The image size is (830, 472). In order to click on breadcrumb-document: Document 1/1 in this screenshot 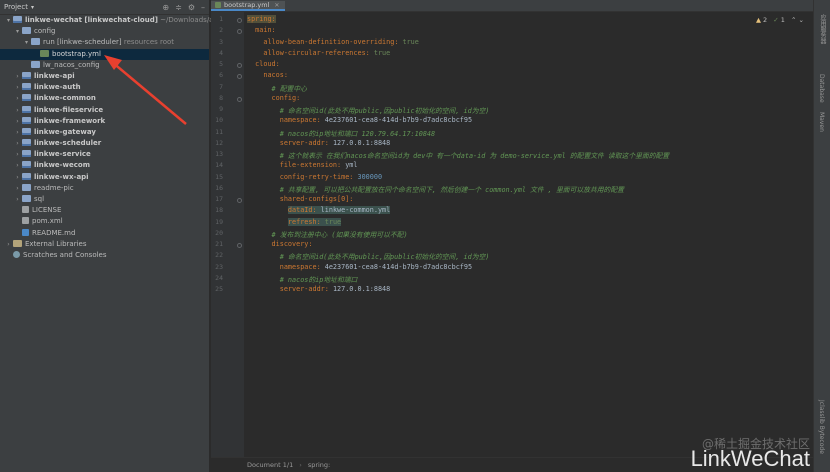, I will do `click(270, 465)`.